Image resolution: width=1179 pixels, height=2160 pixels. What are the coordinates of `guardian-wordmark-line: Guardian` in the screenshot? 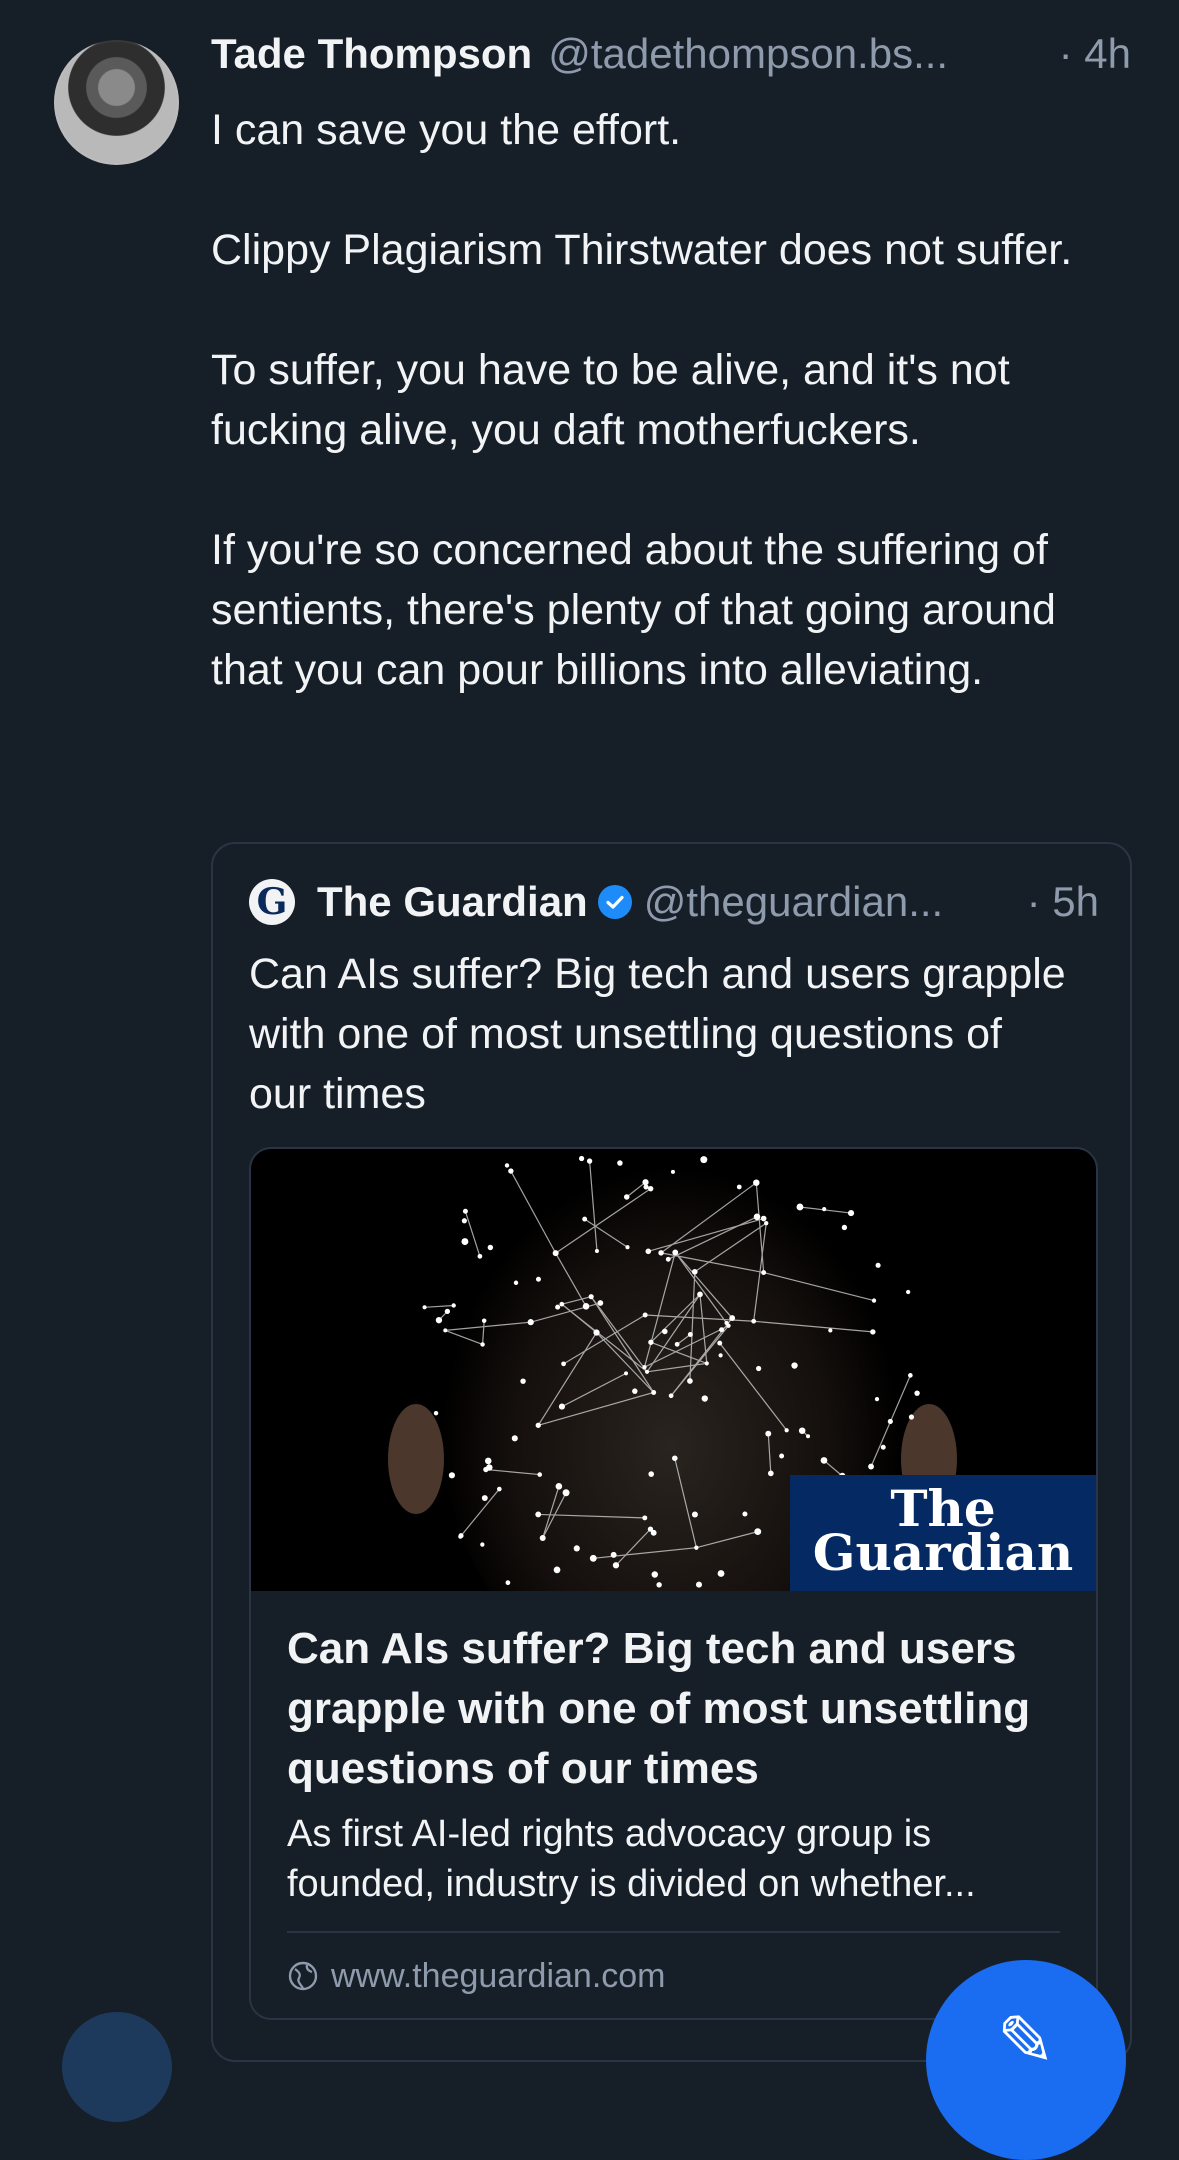 It's located at (943, 1552).